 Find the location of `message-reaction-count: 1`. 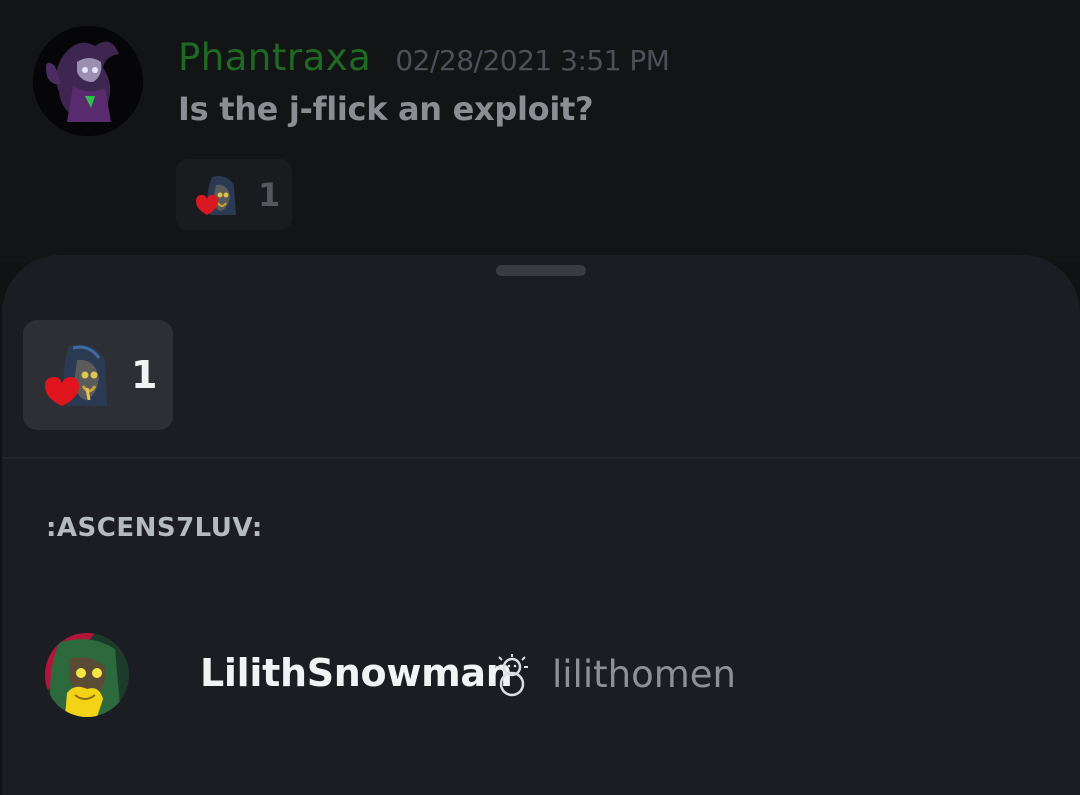

message-reaction-count: 1 is located at coordinates (269, 194).